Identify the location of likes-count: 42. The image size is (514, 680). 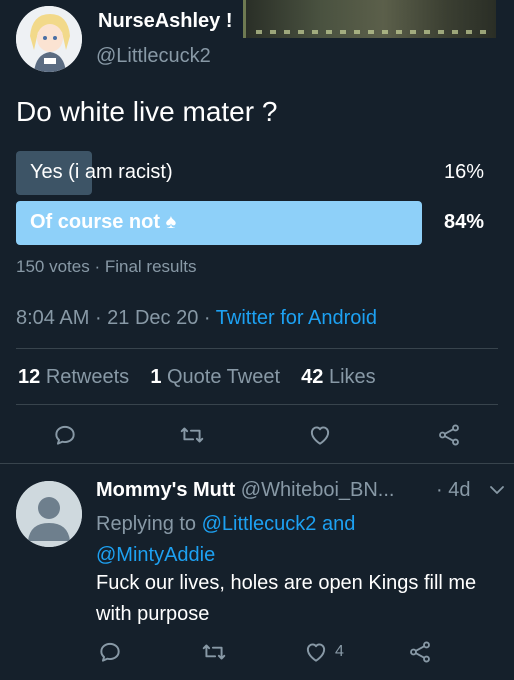
(312, 377).